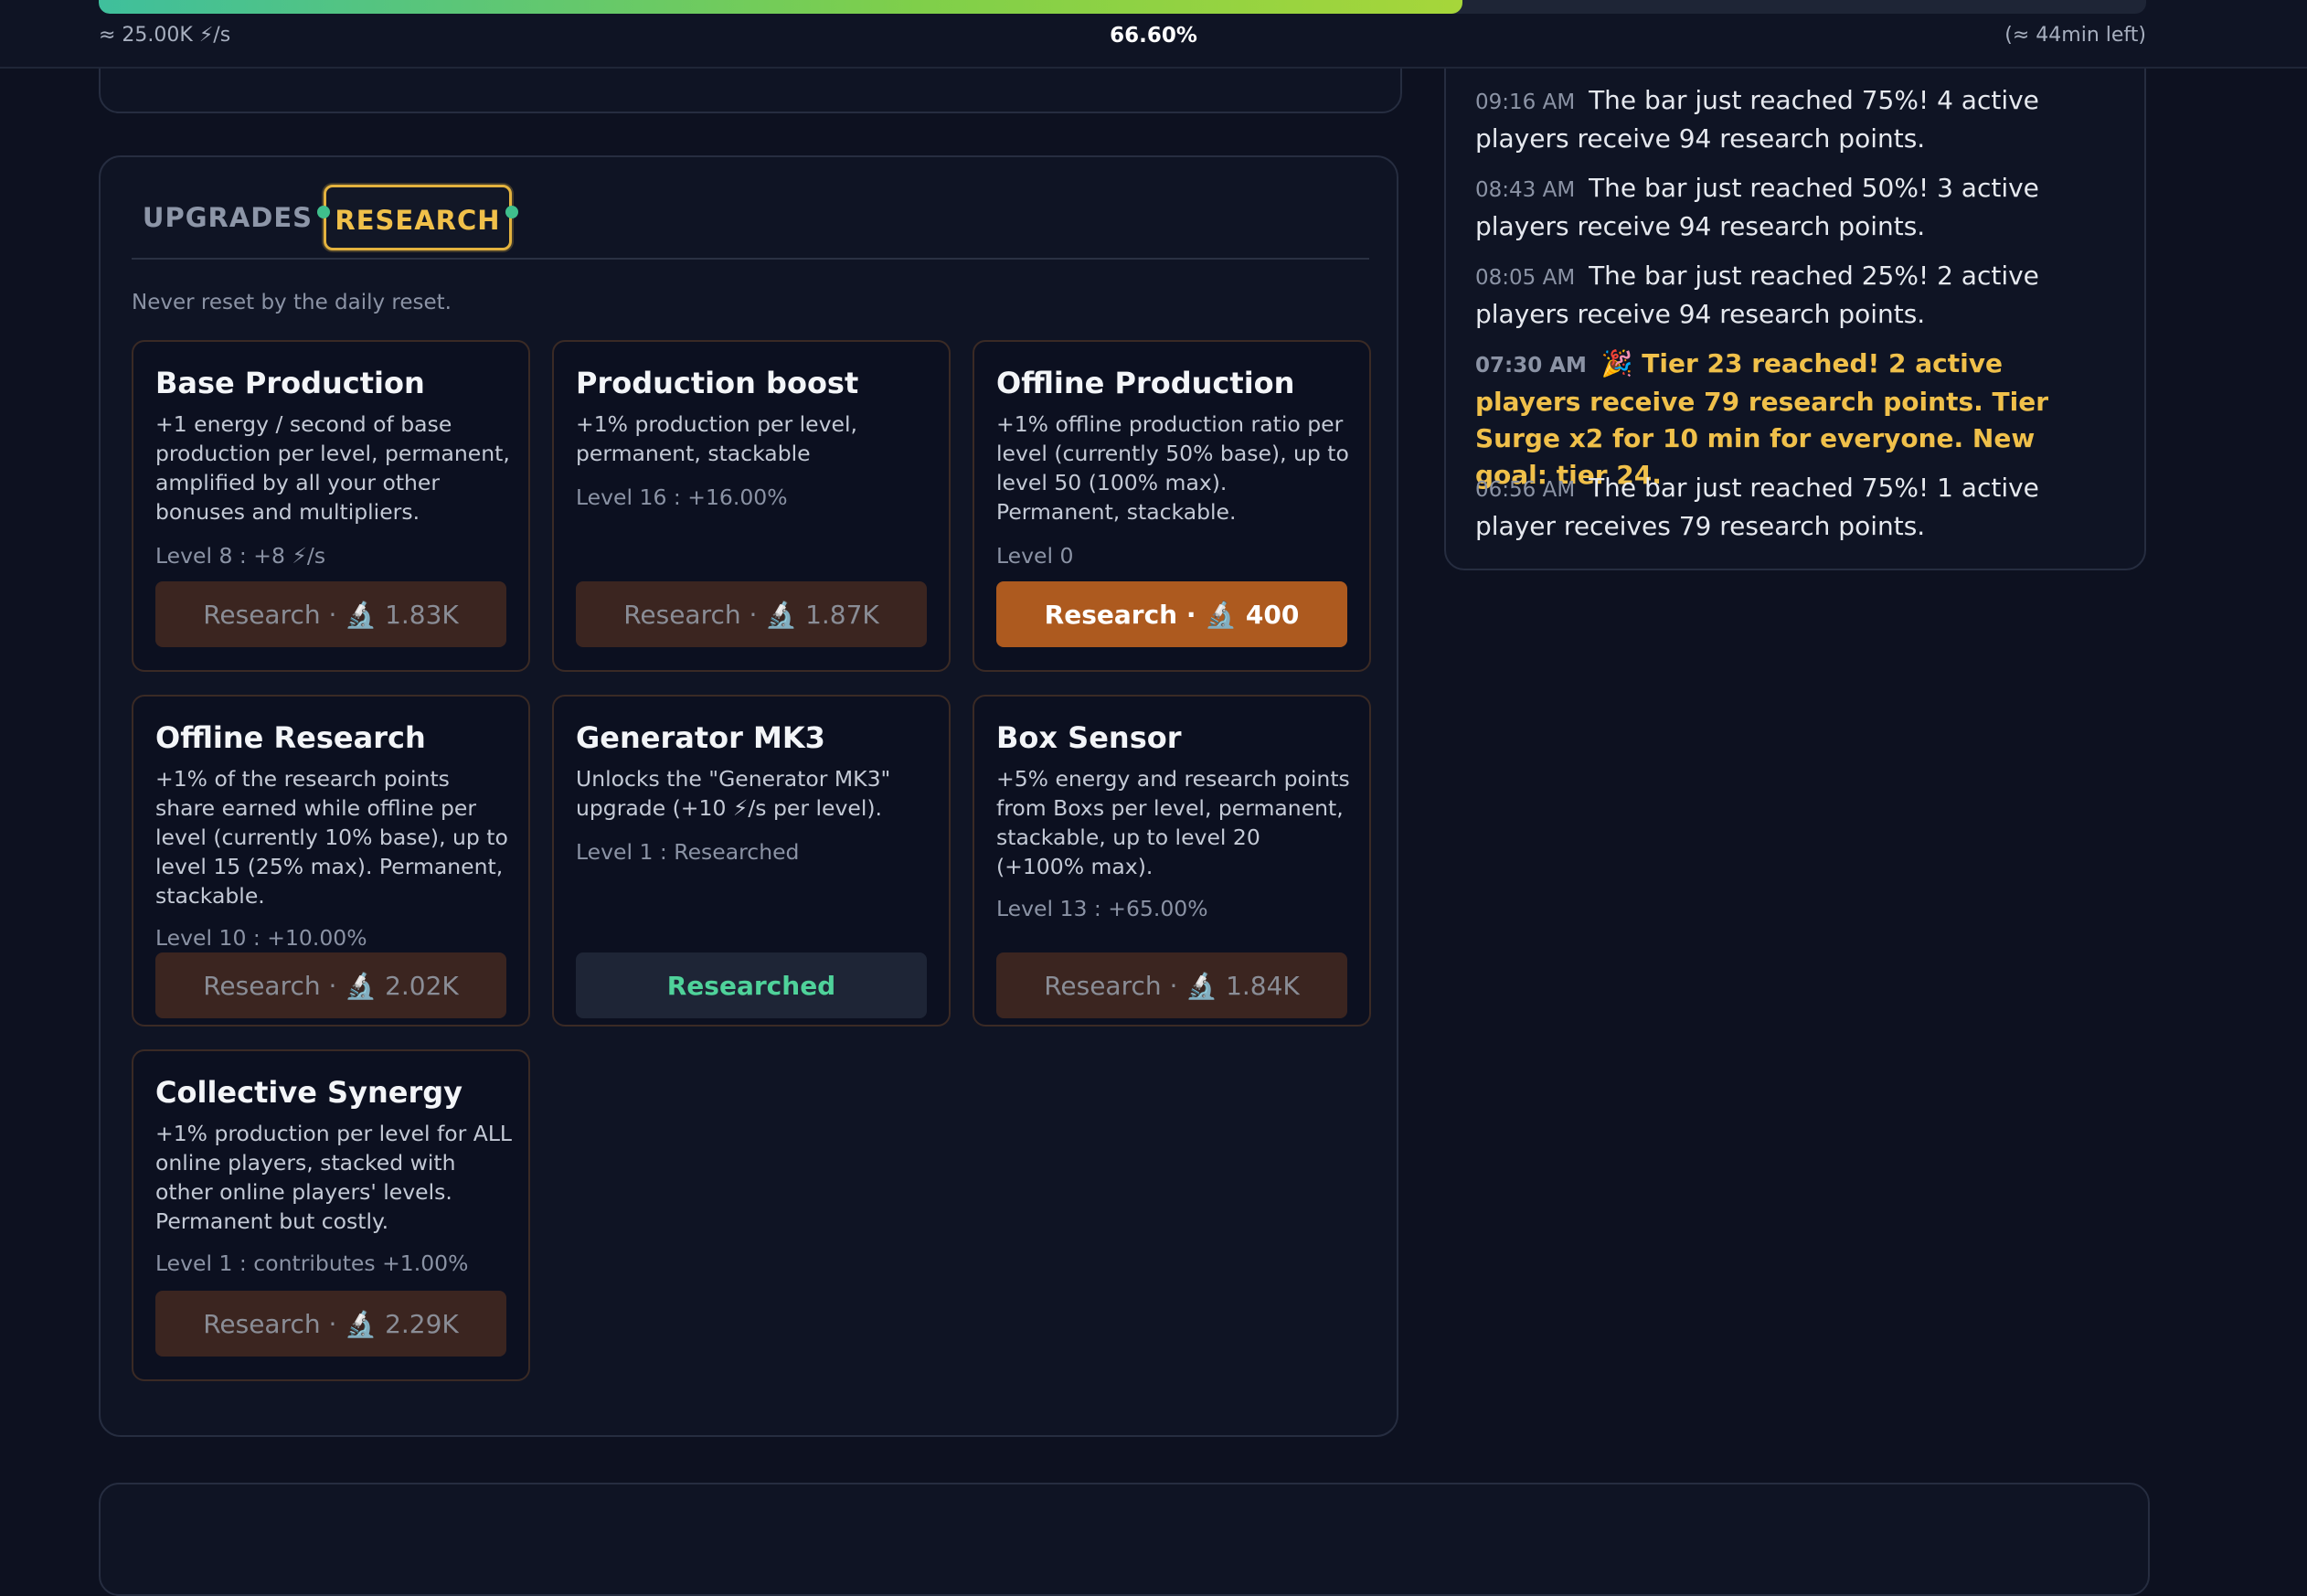 Image resolution: width=2307 pixels, height=1596 pixels. I want to click on card-title: Collective Synergy, so click(308, 1092).